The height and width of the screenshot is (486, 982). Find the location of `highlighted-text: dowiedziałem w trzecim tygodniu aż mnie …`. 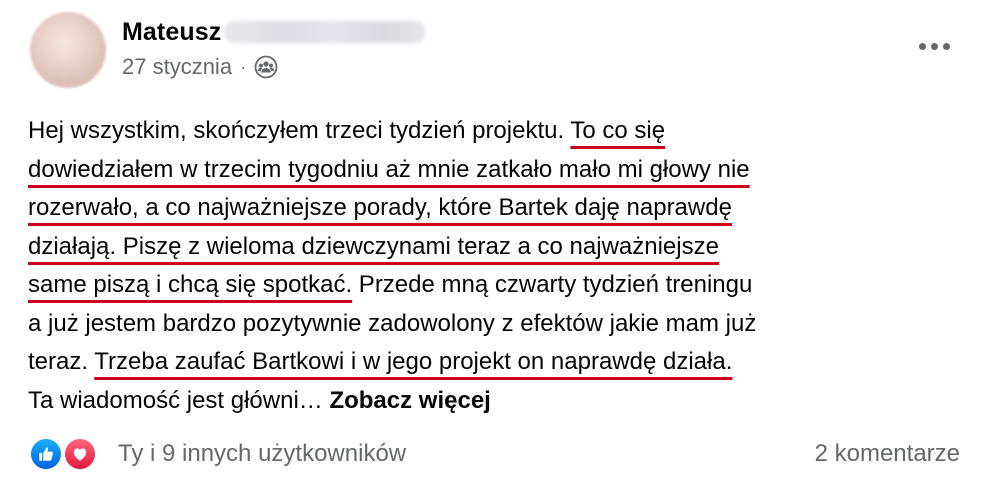

highlighted-text: dowiedziałem w trzecim tygodniu aż mnie … is located at coordinates (389, 169).